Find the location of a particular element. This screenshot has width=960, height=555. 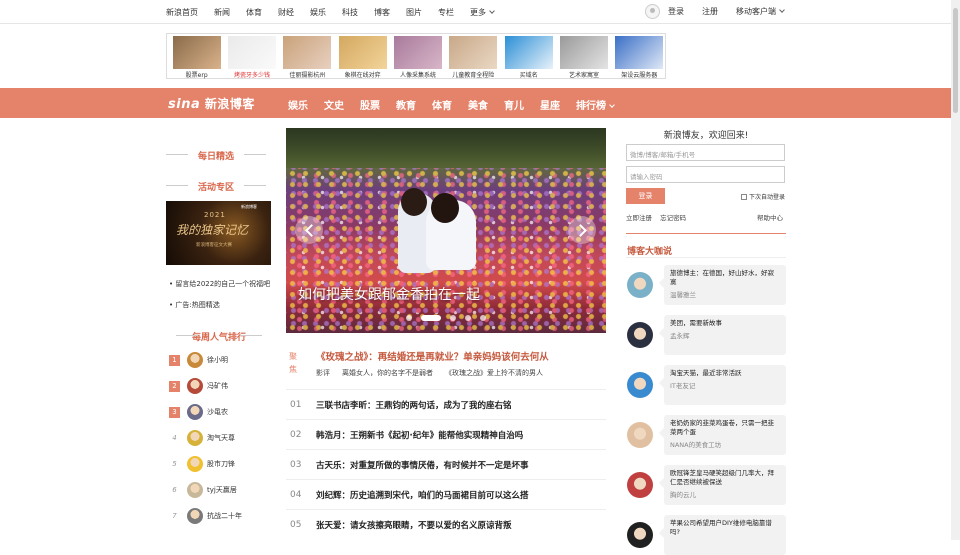

feature-sublink: 影评 is located at coordinates (323, 373).